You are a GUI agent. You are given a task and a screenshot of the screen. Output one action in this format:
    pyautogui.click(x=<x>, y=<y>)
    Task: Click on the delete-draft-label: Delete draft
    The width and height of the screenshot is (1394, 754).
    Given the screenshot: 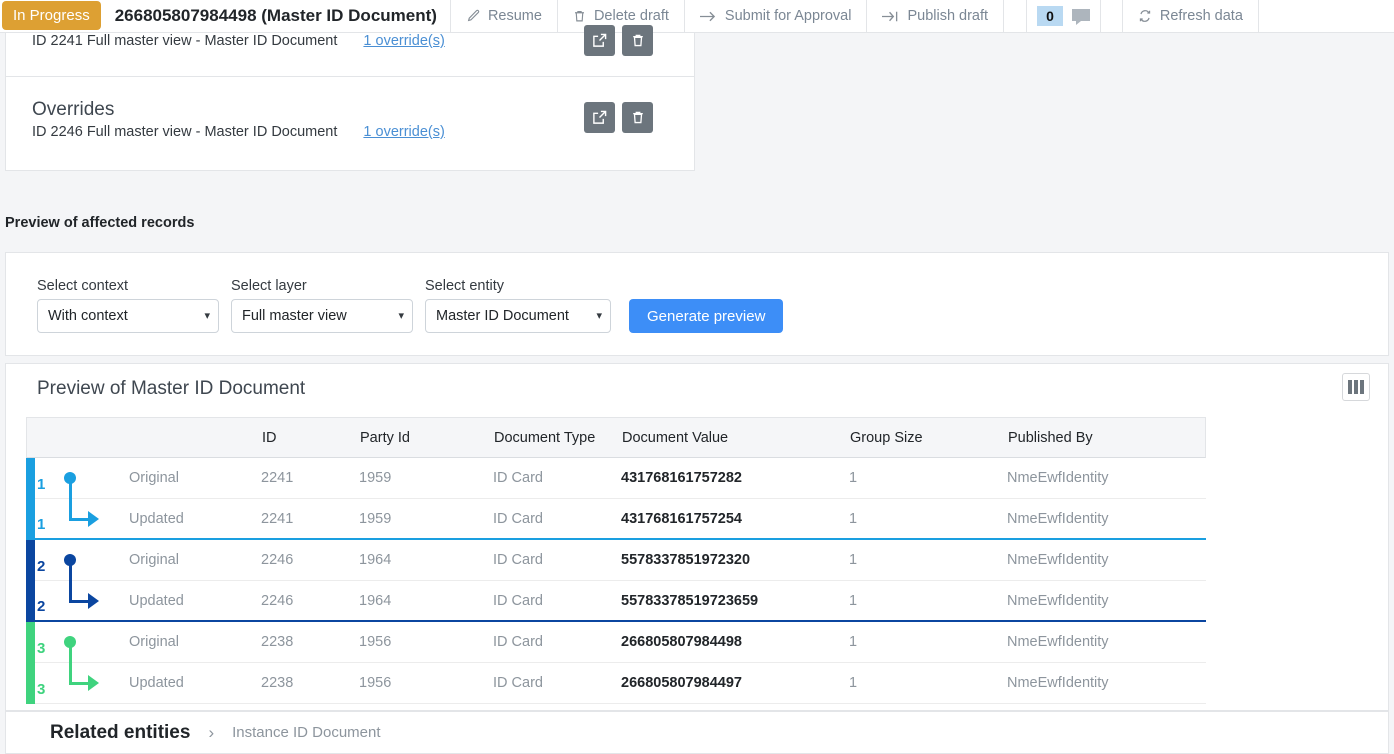 What is the action you would take?
    pyautogui.click(x=631, y=16)
    